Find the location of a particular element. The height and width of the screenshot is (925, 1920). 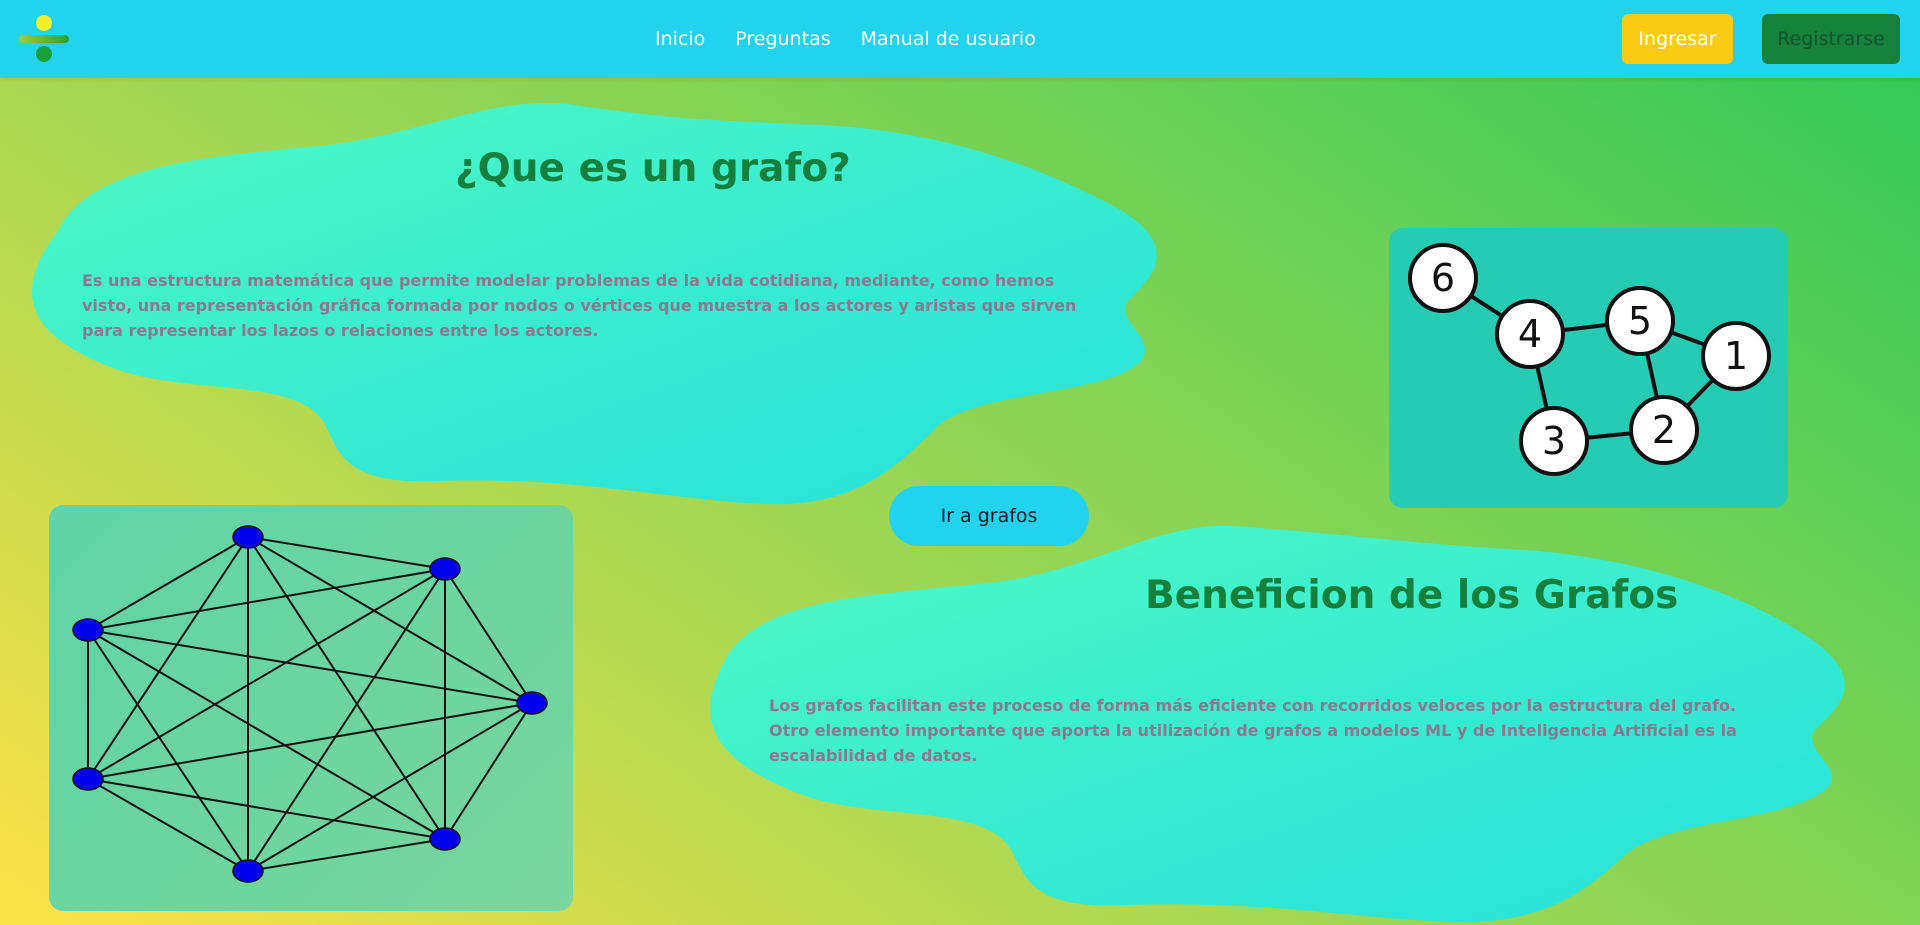

complete-graph-illustration is located at coordinates (310, 704).